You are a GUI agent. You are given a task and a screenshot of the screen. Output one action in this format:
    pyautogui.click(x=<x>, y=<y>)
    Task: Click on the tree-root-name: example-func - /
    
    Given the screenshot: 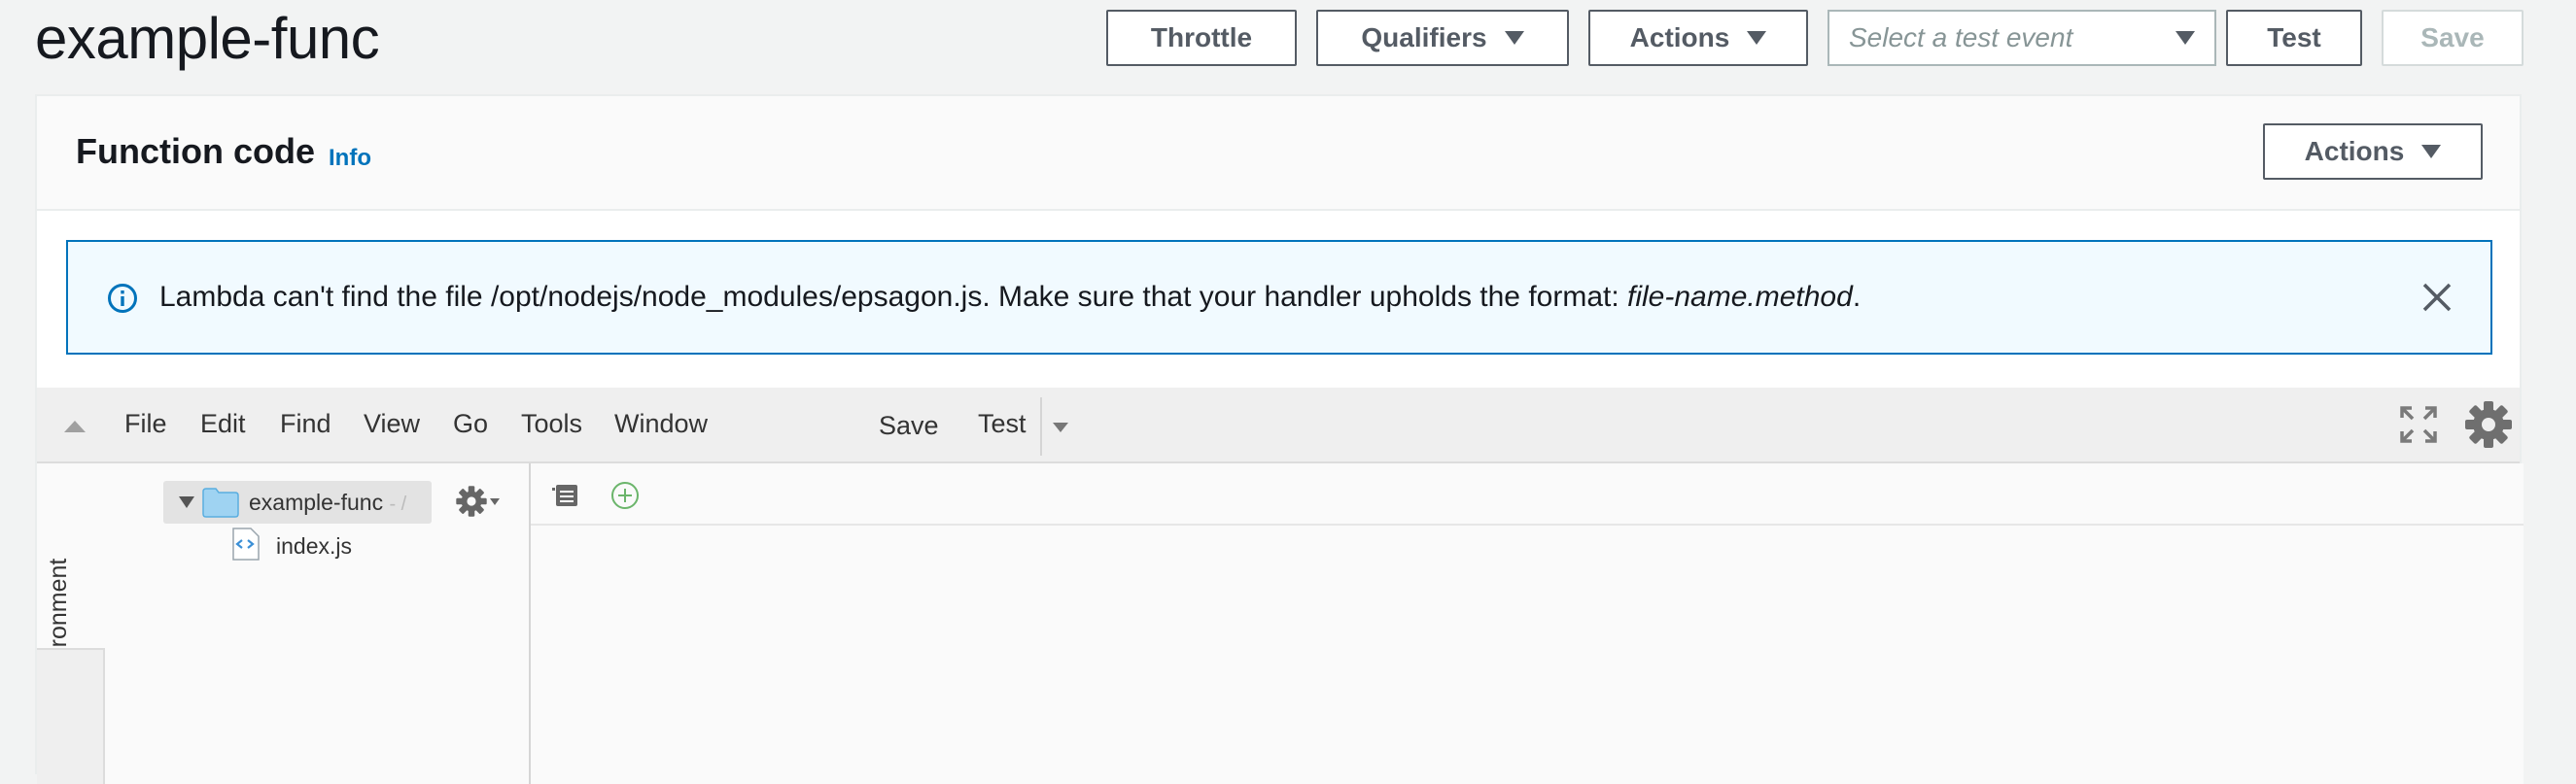 What is the action you would take?
    pyautogui.click(x=327, y=503)
    